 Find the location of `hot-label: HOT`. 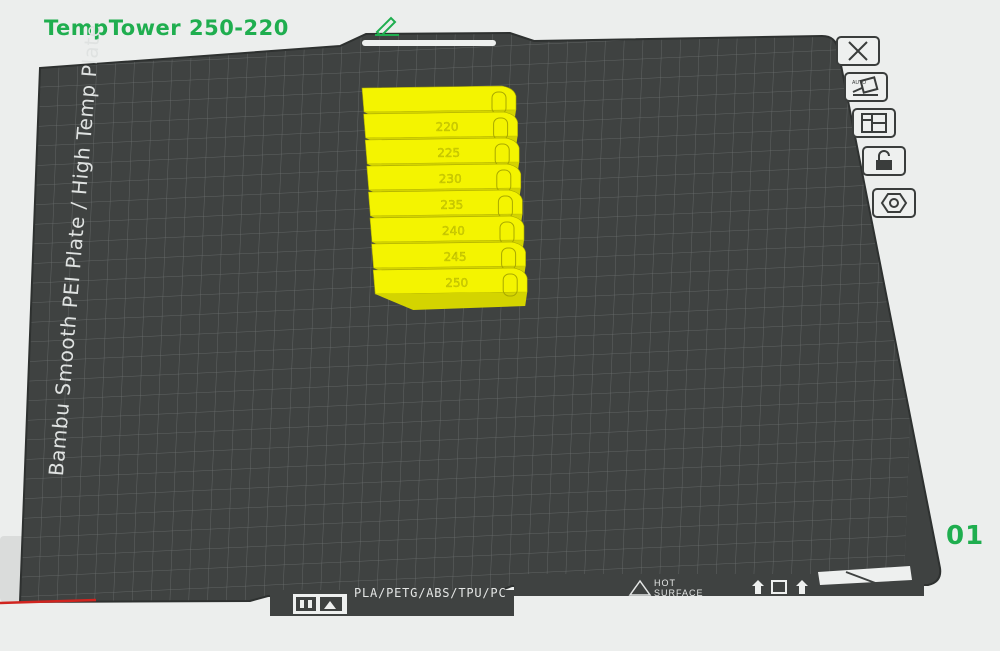

hot-label: HOT is located at coordinates (665, 583).